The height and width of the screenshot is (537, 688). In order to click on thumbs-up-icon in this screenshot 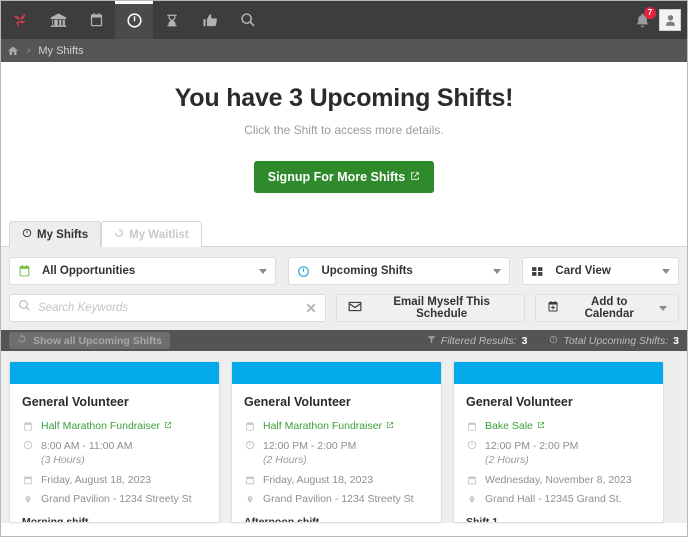, I will do `click(210, 20)`.